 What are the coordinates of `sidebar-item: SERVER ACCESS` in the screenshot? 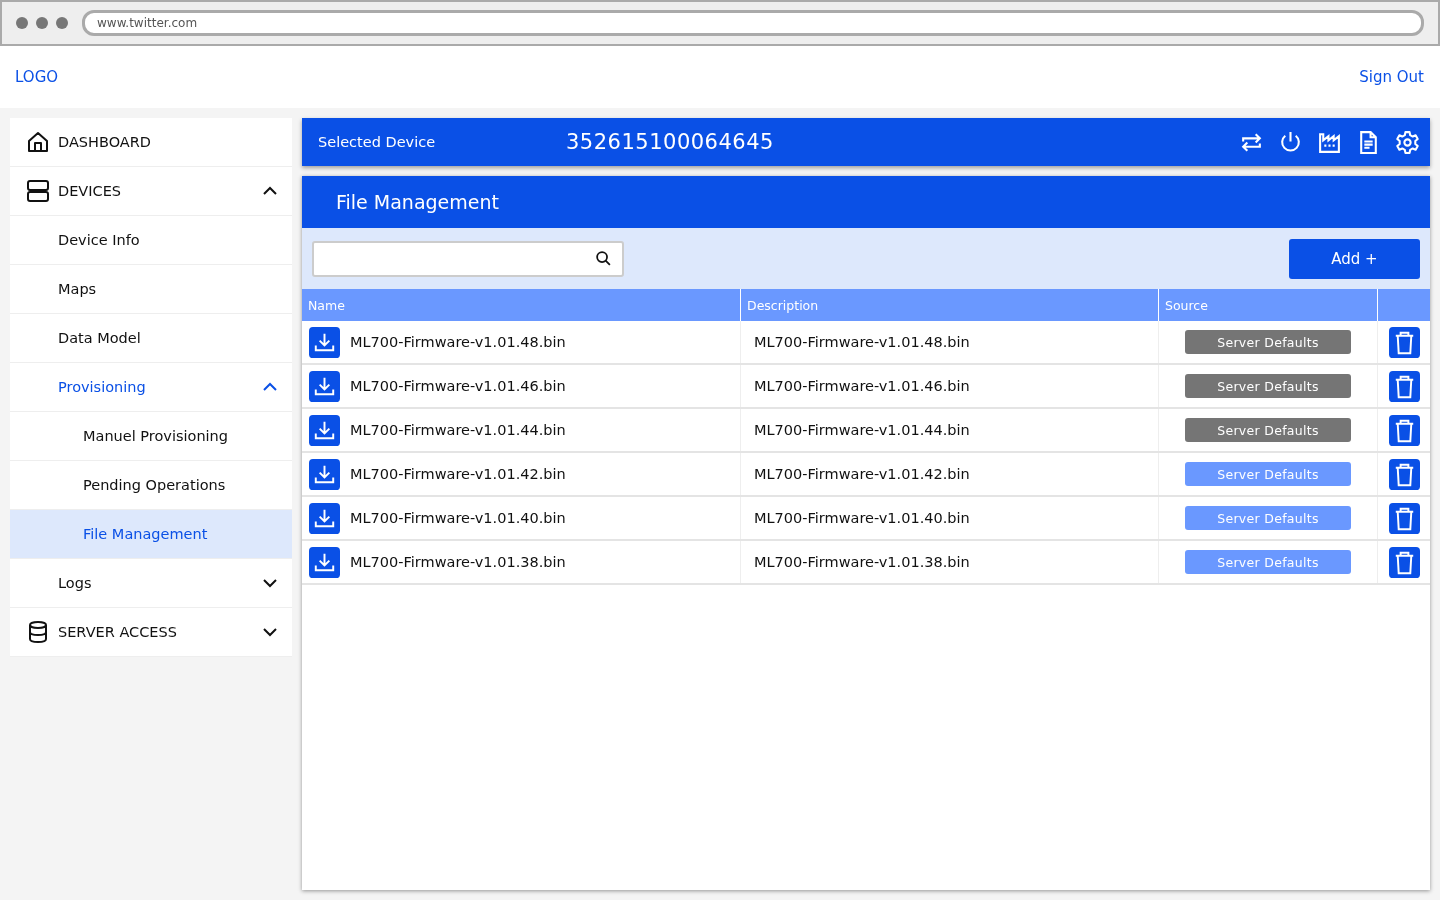 It's located at (151, 632).